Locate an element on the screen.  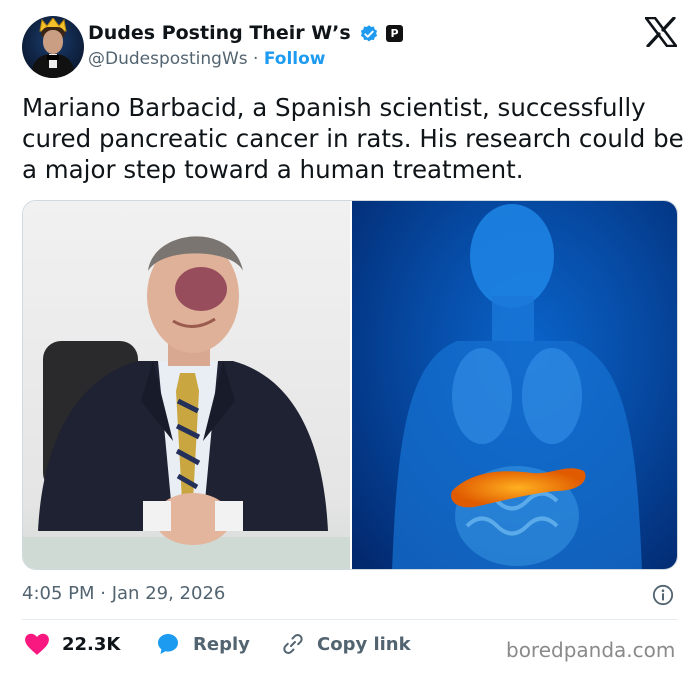
watermark: boredpanda.com is located at coordinates (591, 650).